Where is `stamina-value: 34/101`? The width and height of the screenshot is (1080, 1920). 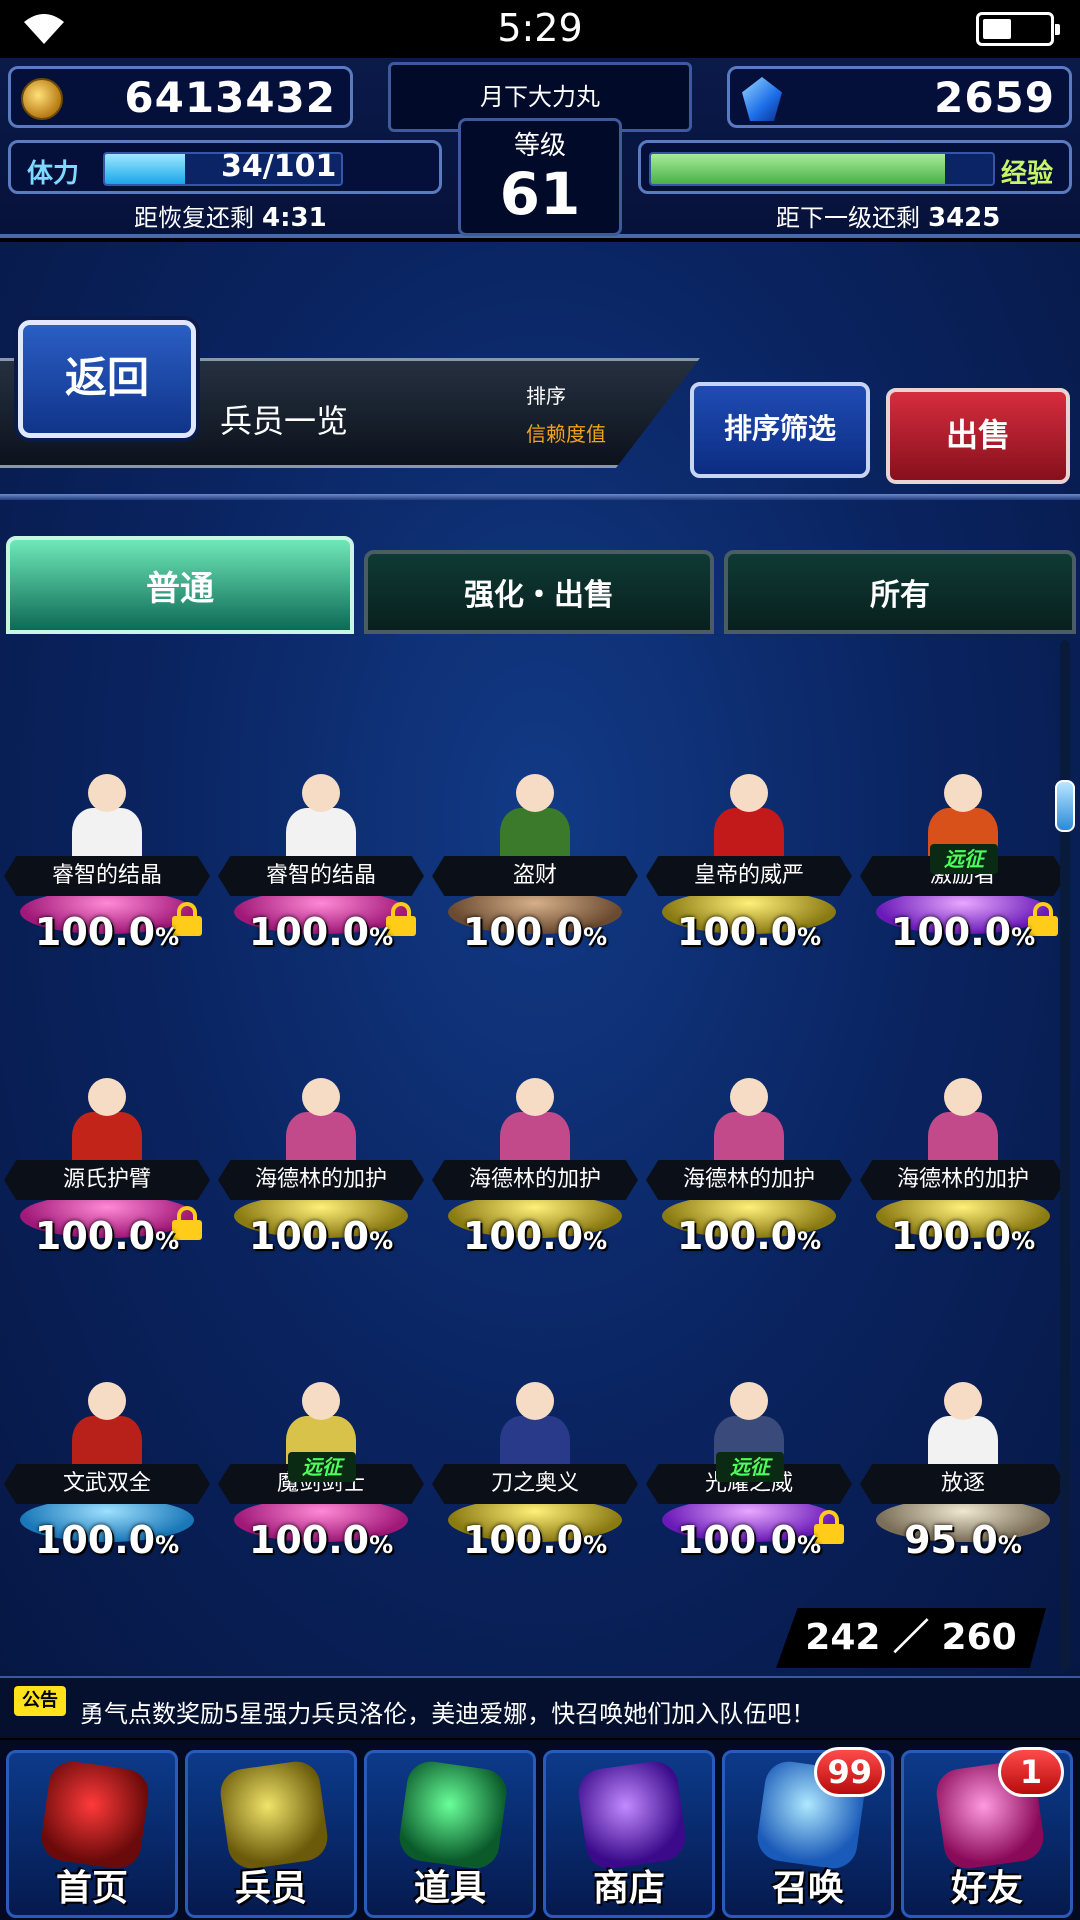 stamina-value: 34/101 is located at coordinates (279, 166).